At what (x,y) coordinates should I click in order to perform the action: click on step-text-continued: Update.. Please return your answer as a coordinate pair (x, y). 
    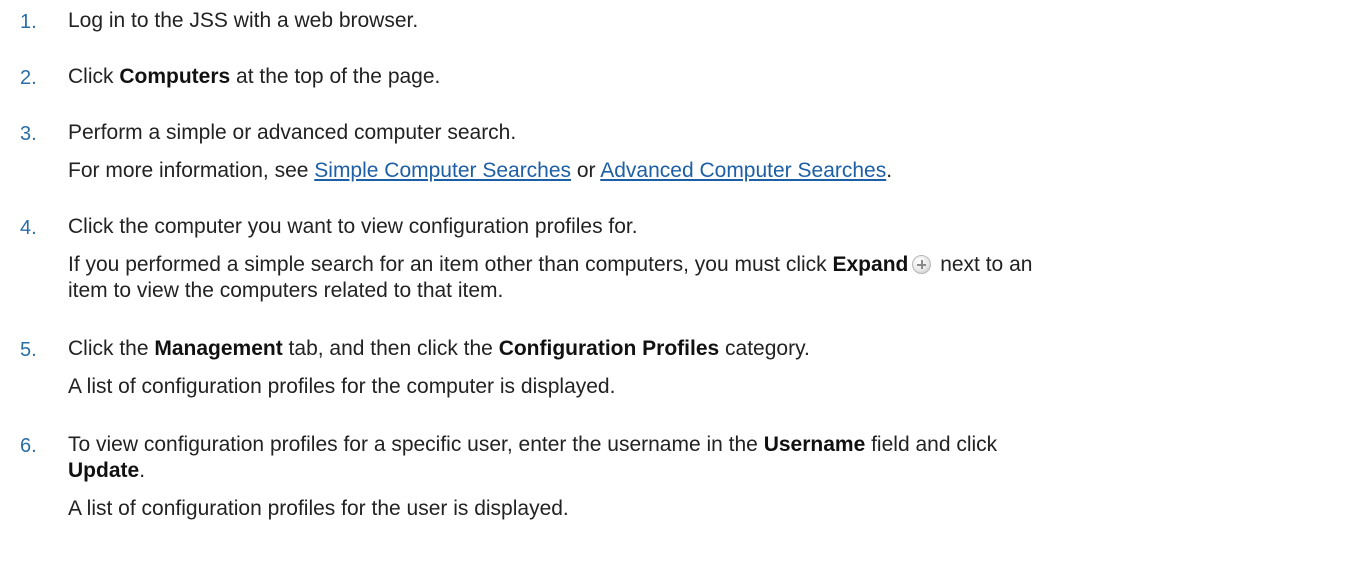
    Looking at the image, I should click on (107, 470).